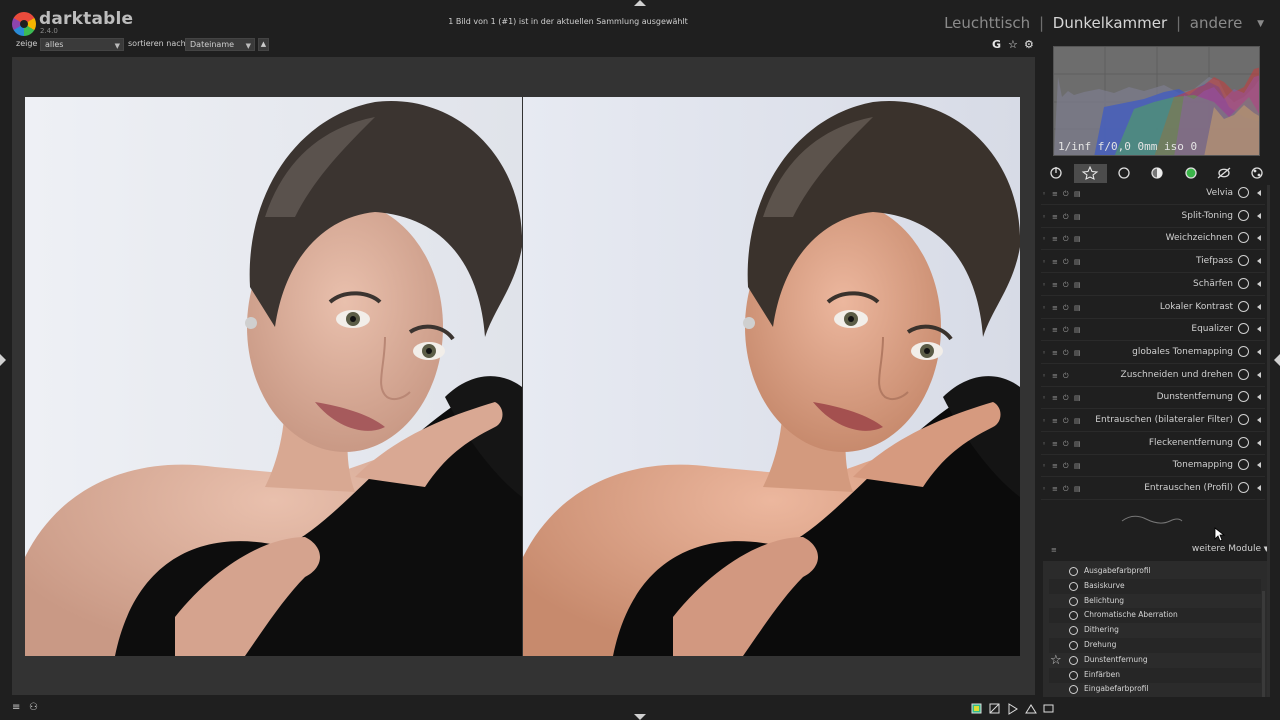 Image resolution: width=1280 pixels, height=720 pixels. What do you see at coordinates (1263, 649) in the screenshot?
I see `module-list-scrollbar` at bounding box center [1263, 649].